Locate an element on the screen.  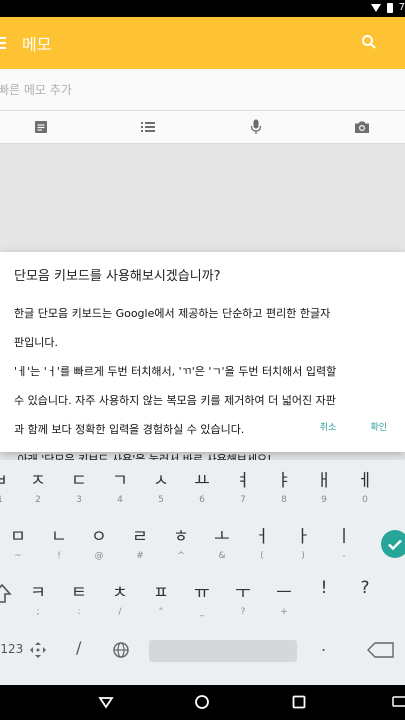
key: ㅐ9 is located at coordinates (324, 485).